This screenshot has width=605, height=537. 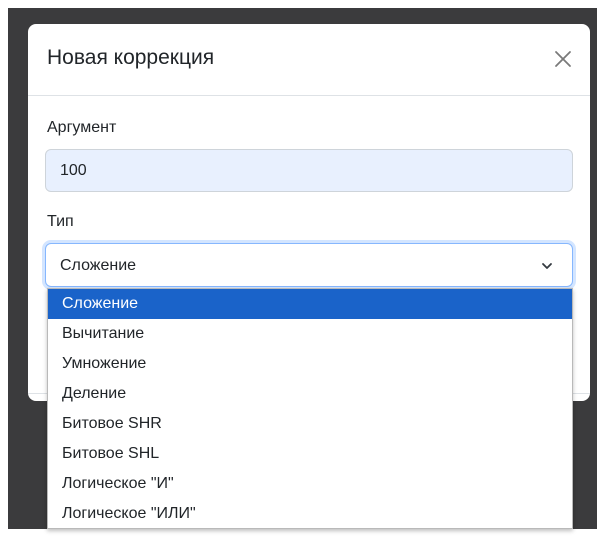 I want to click on type-select-value: Сложение, so click(x=98, y=265).